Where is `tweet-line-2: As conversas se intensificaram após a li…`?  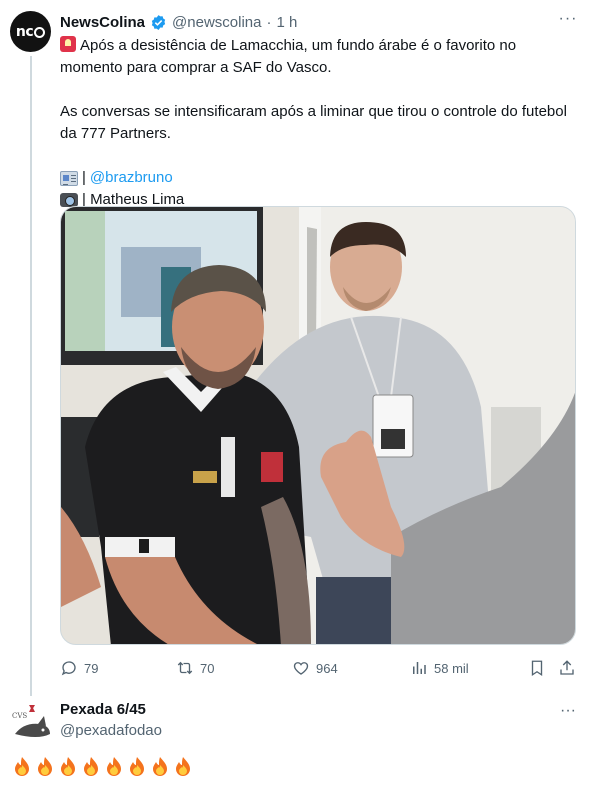
tweet-line-2: As conversas se intensificaram após a li… is located at coordinates (313, 122).